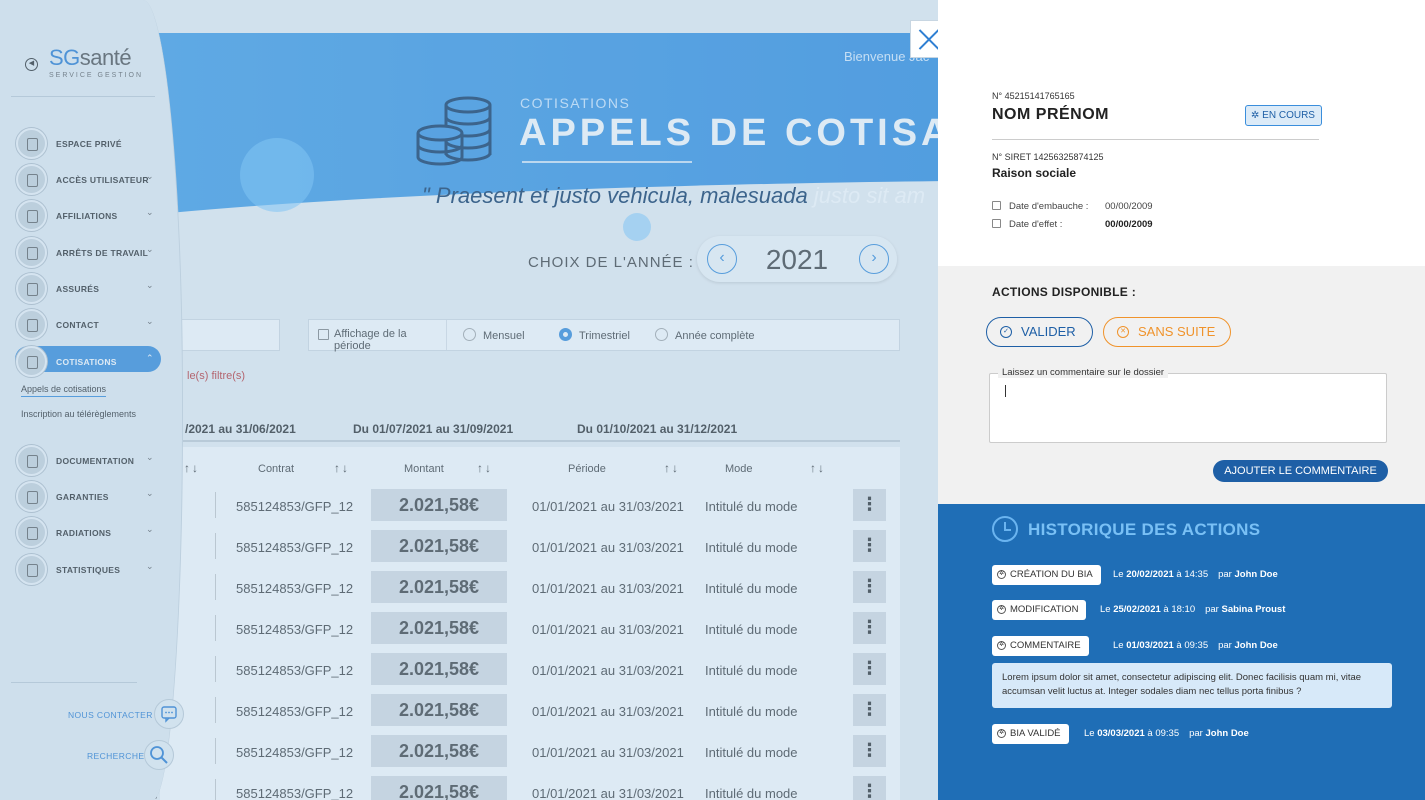 Image resolution: width=1425 pixels, height=800 pixels. Describe the element at coordinates (1257, 115) in the screenshot. I see `gear-icon: ✲` at that location.